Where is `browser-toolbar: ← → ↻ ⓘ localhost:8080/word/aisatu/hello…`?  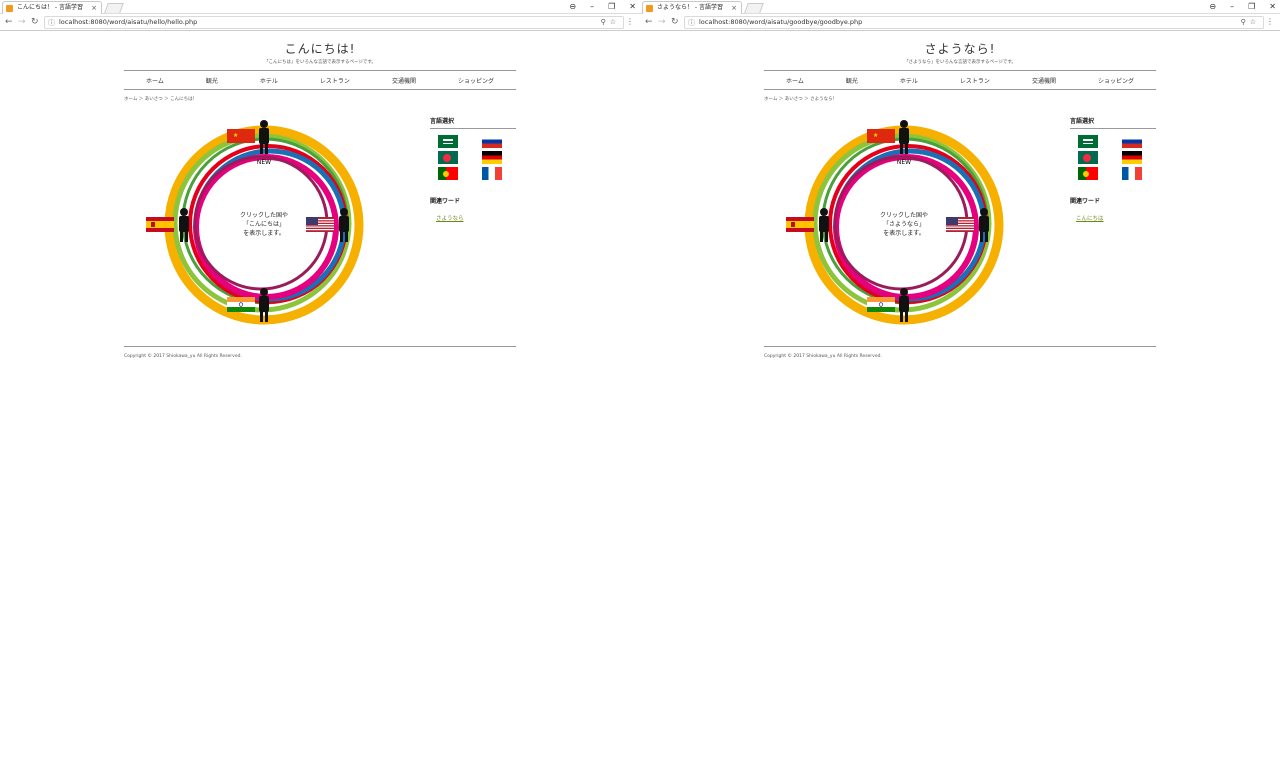 browser-toolbar: ← → ↻ ⓘ localhost:8080/word/aisatu/hello… is located at coordinates (320, 22).